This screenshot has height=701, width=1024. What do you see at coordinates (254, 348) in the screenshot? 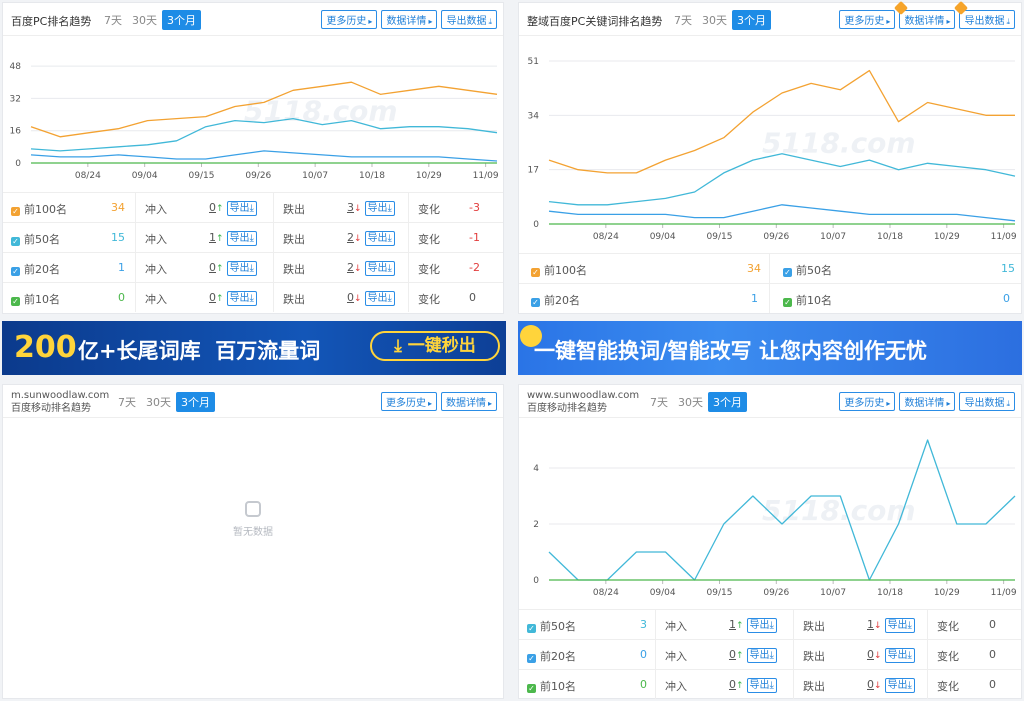
I see `banner-keyword-library: 200 亿+长尾词库 百万流量词 ⤓ 一键秒出` at bounding box center [254, 348].